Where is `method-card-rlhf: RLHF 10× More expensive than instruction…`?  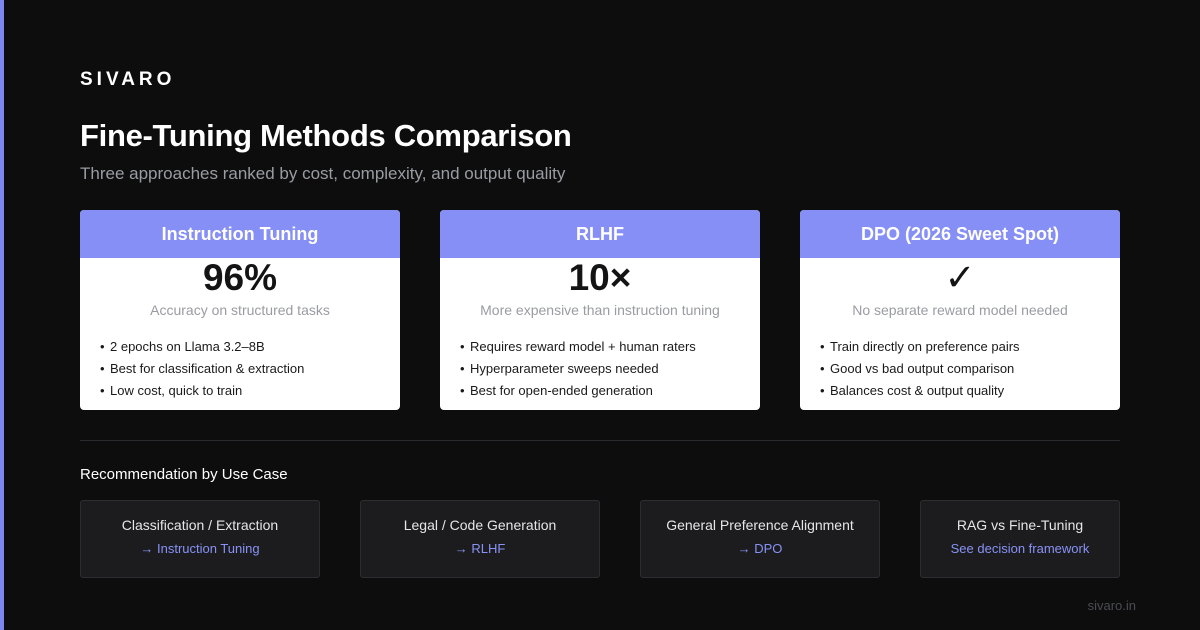 method-card-rlhf: RLHF 10× More expensive than instruction… is located at coordinates (600, 310).